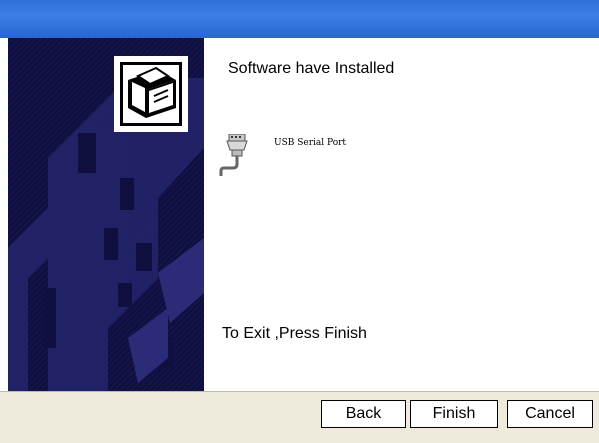 The width and height of the screenshot is (599, 443). What do you see at coordinates (550, 414) in the screenshot?
I see `cancel-button: Cancel` at bounding box center [550, 414].